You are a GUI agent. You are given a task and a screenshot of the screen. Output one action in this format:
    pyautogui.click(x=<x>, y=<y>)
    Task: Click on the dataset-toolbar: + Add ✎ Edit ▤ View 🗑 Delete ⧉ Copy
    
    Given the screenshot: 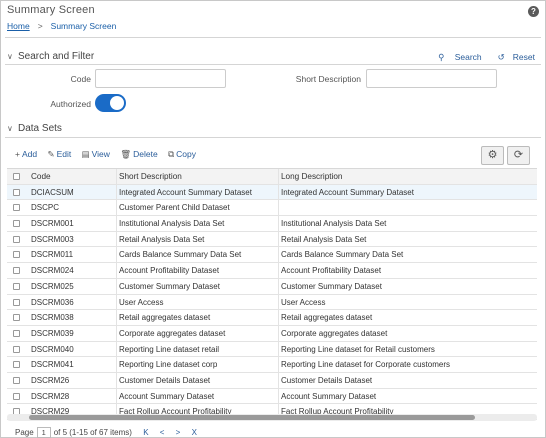 What is the action you would take?
    pyautogui.click(x=109, y=154)
    